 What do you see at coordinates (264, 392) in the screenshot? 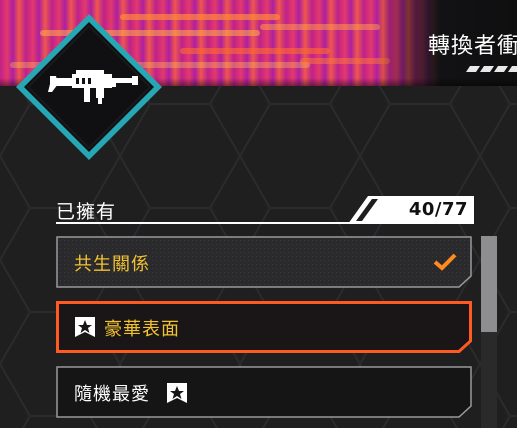
I see `list-item-random-favorite: 隨機最愛` at bounding box center [264, 392].